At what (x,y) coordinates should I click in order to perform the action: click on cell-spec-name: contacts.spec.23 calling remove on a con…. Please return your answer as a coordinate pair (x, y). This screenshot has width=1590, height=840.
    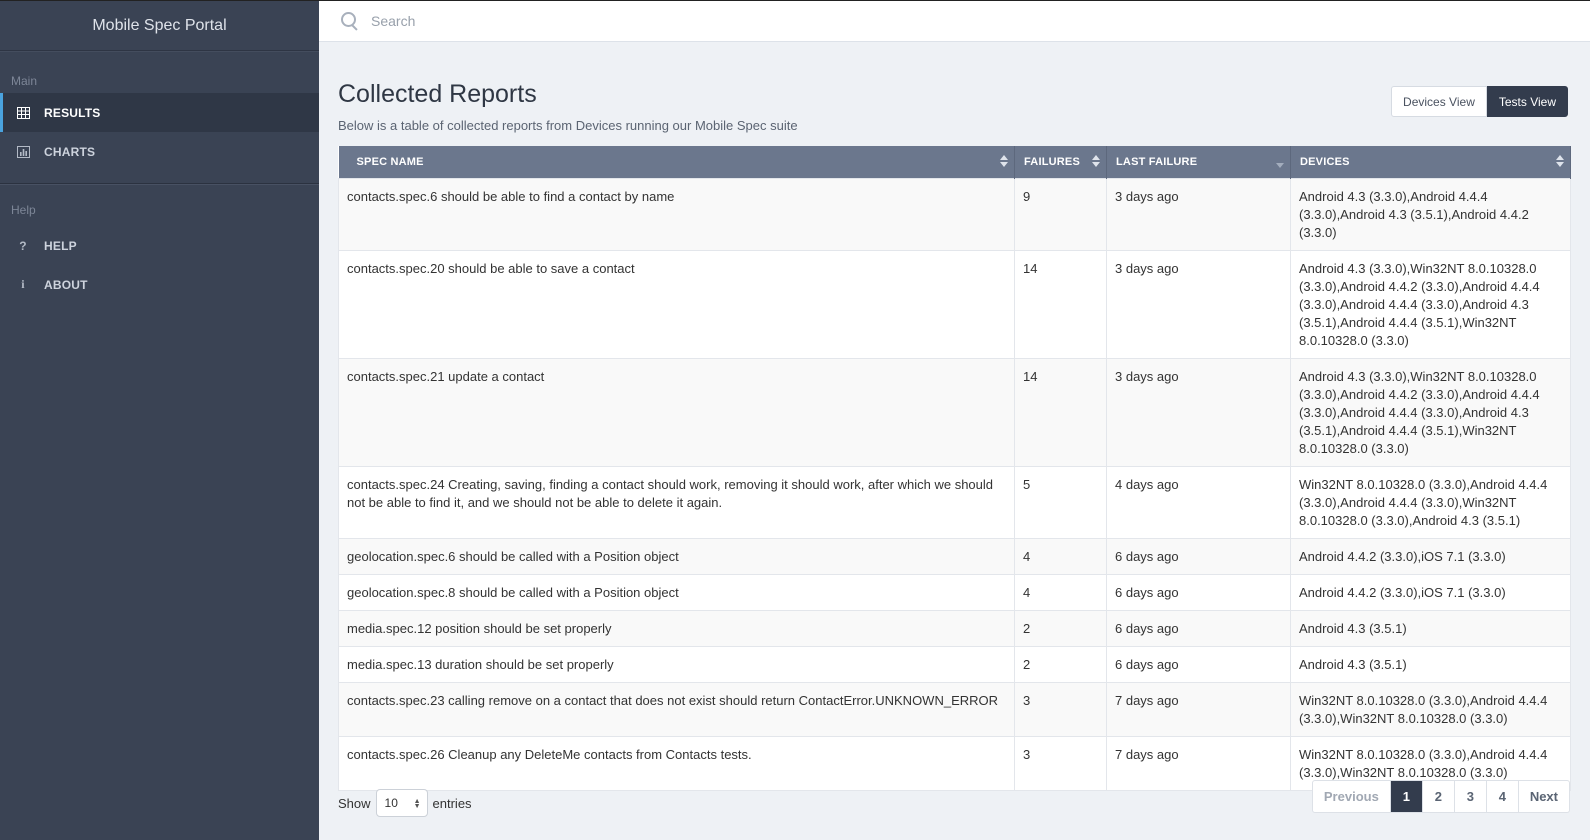
    Looking at the image, I should click on (676, 709).